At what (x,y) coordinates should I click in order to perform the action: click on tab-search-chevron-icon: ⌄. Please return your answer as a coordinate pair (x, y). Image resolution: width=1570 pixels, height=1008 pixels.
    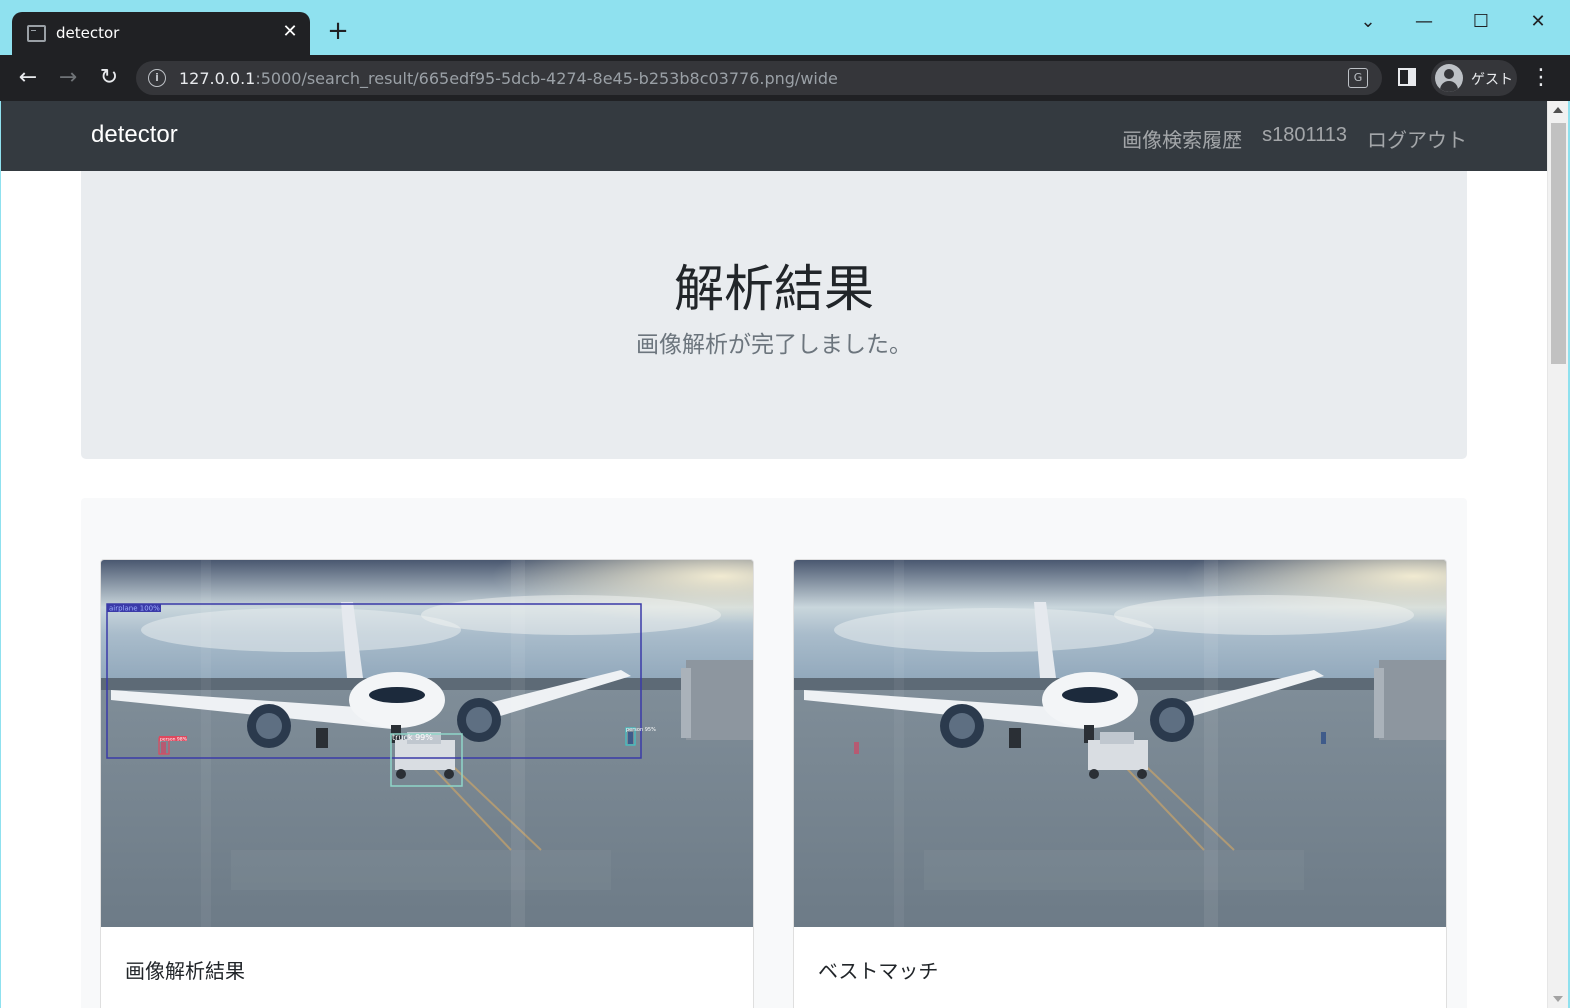
    Looking at the image, I should click on (1368, 22).